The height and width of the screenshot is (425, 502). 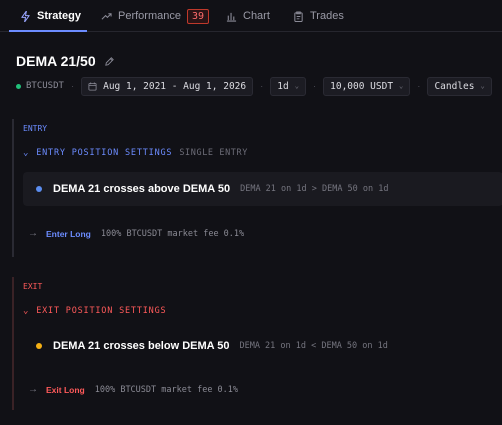 I want to click on capital-value: 10,000 USDT, so click(x=362, y=86).